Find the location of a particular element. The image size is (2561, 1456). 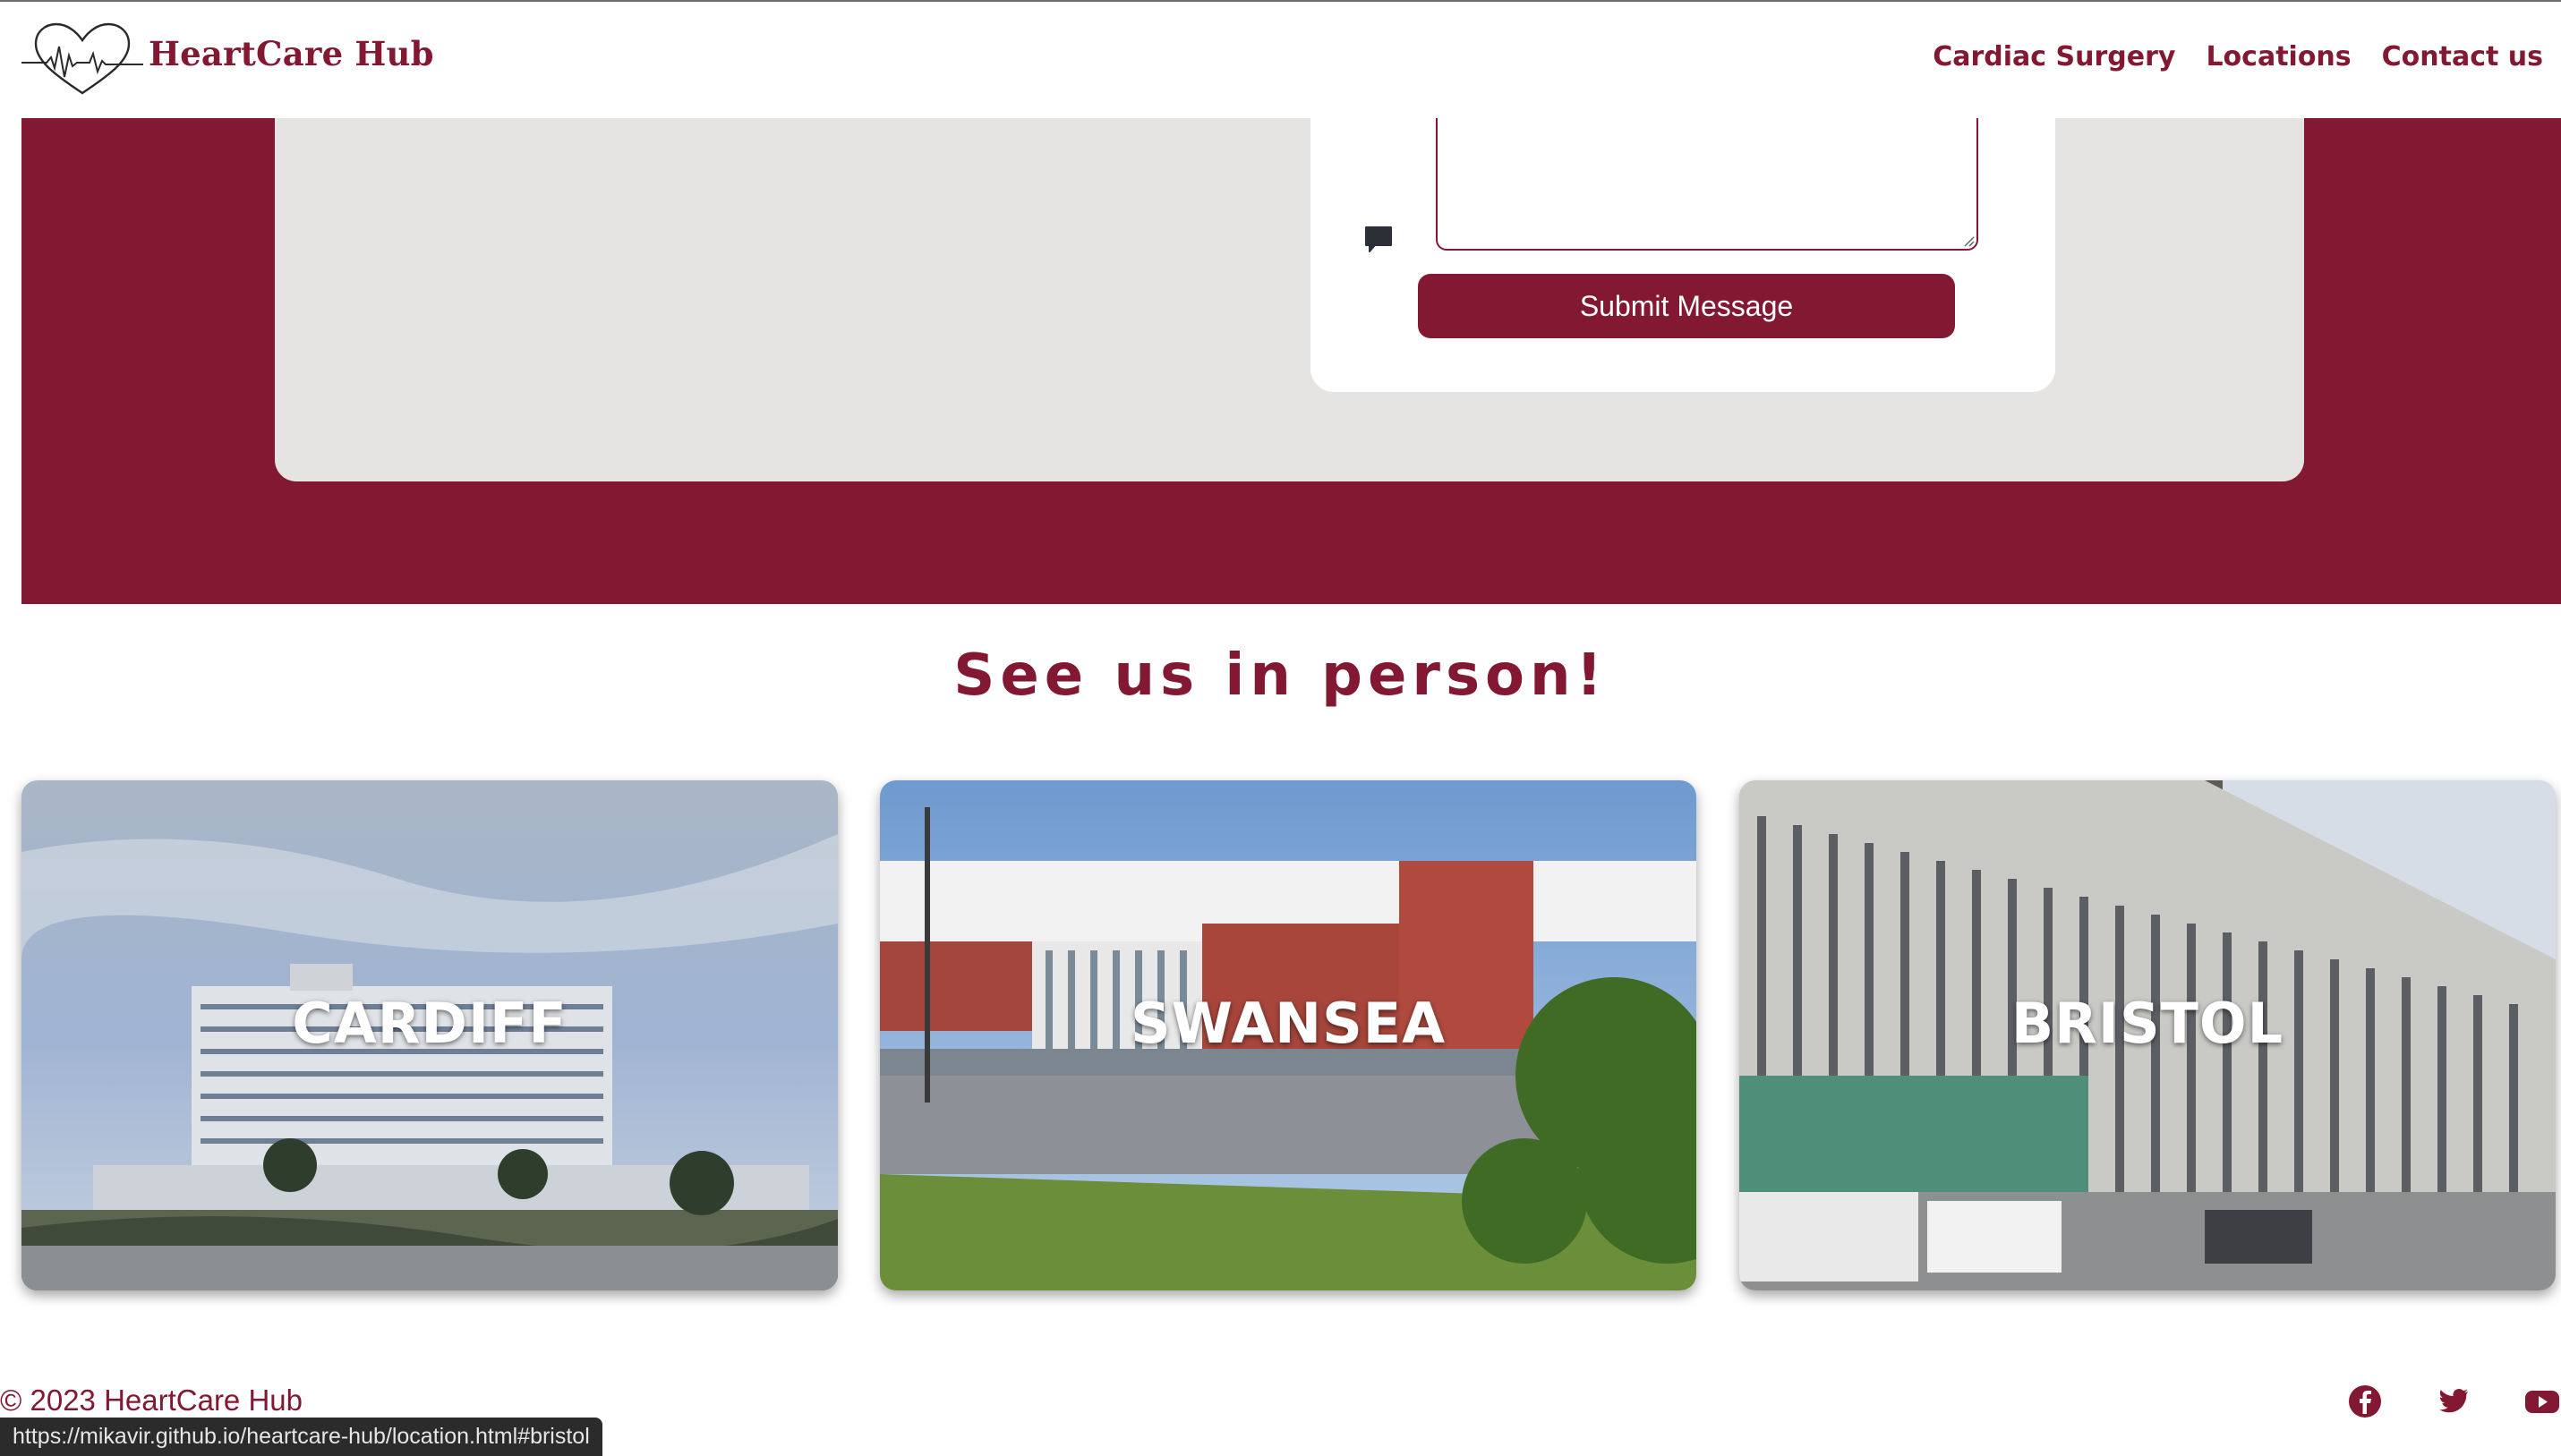

twitter-icon is located at coordinates (2453, 1402).